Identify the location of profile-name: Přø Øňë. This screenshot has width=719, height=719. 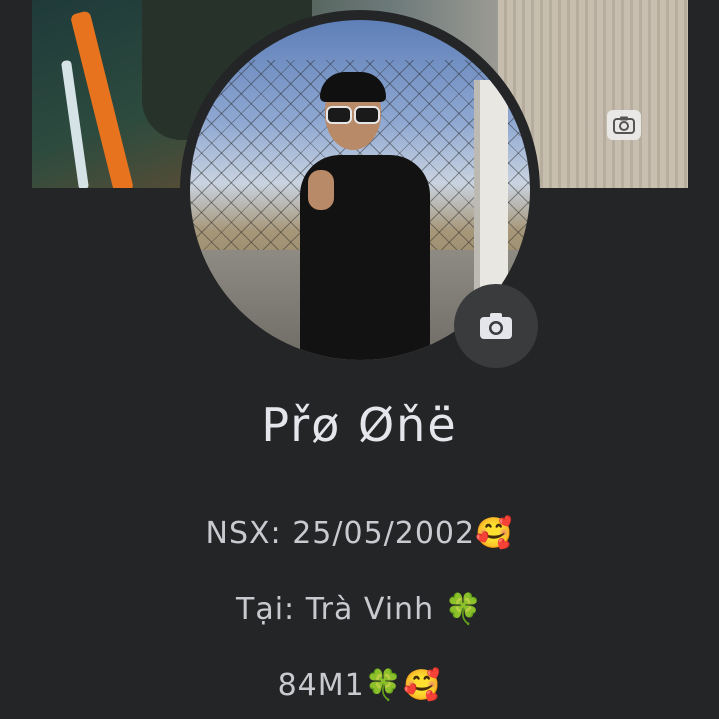
(359, 425).